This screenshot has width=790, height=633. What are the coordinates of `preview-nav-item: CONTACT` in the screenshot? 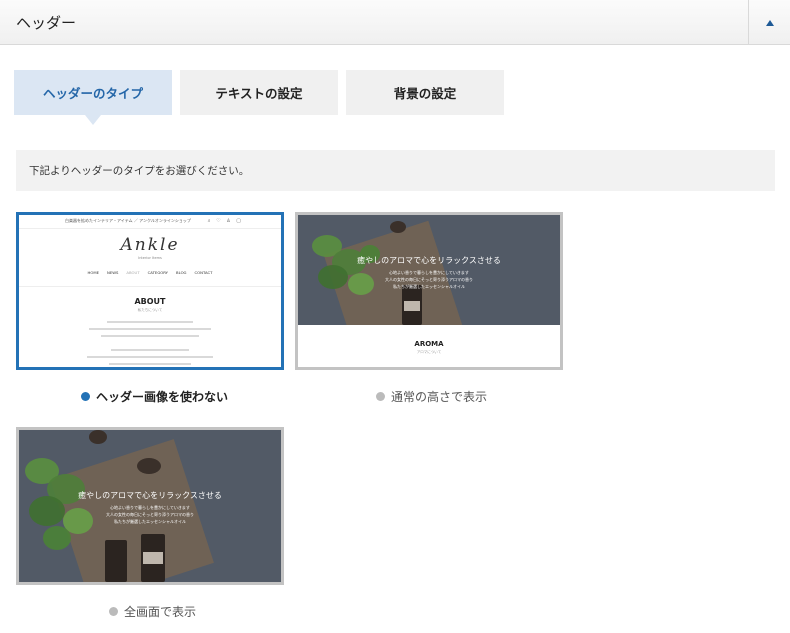 It's located at (203, 272).